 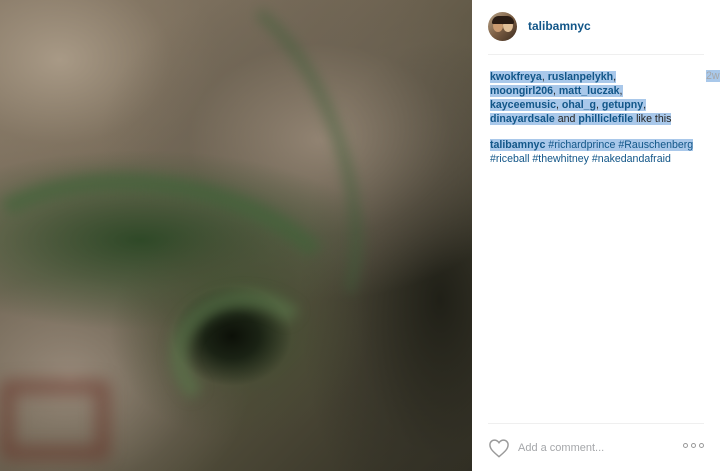 I want to click on comment-input, so click(x=593, y=447).